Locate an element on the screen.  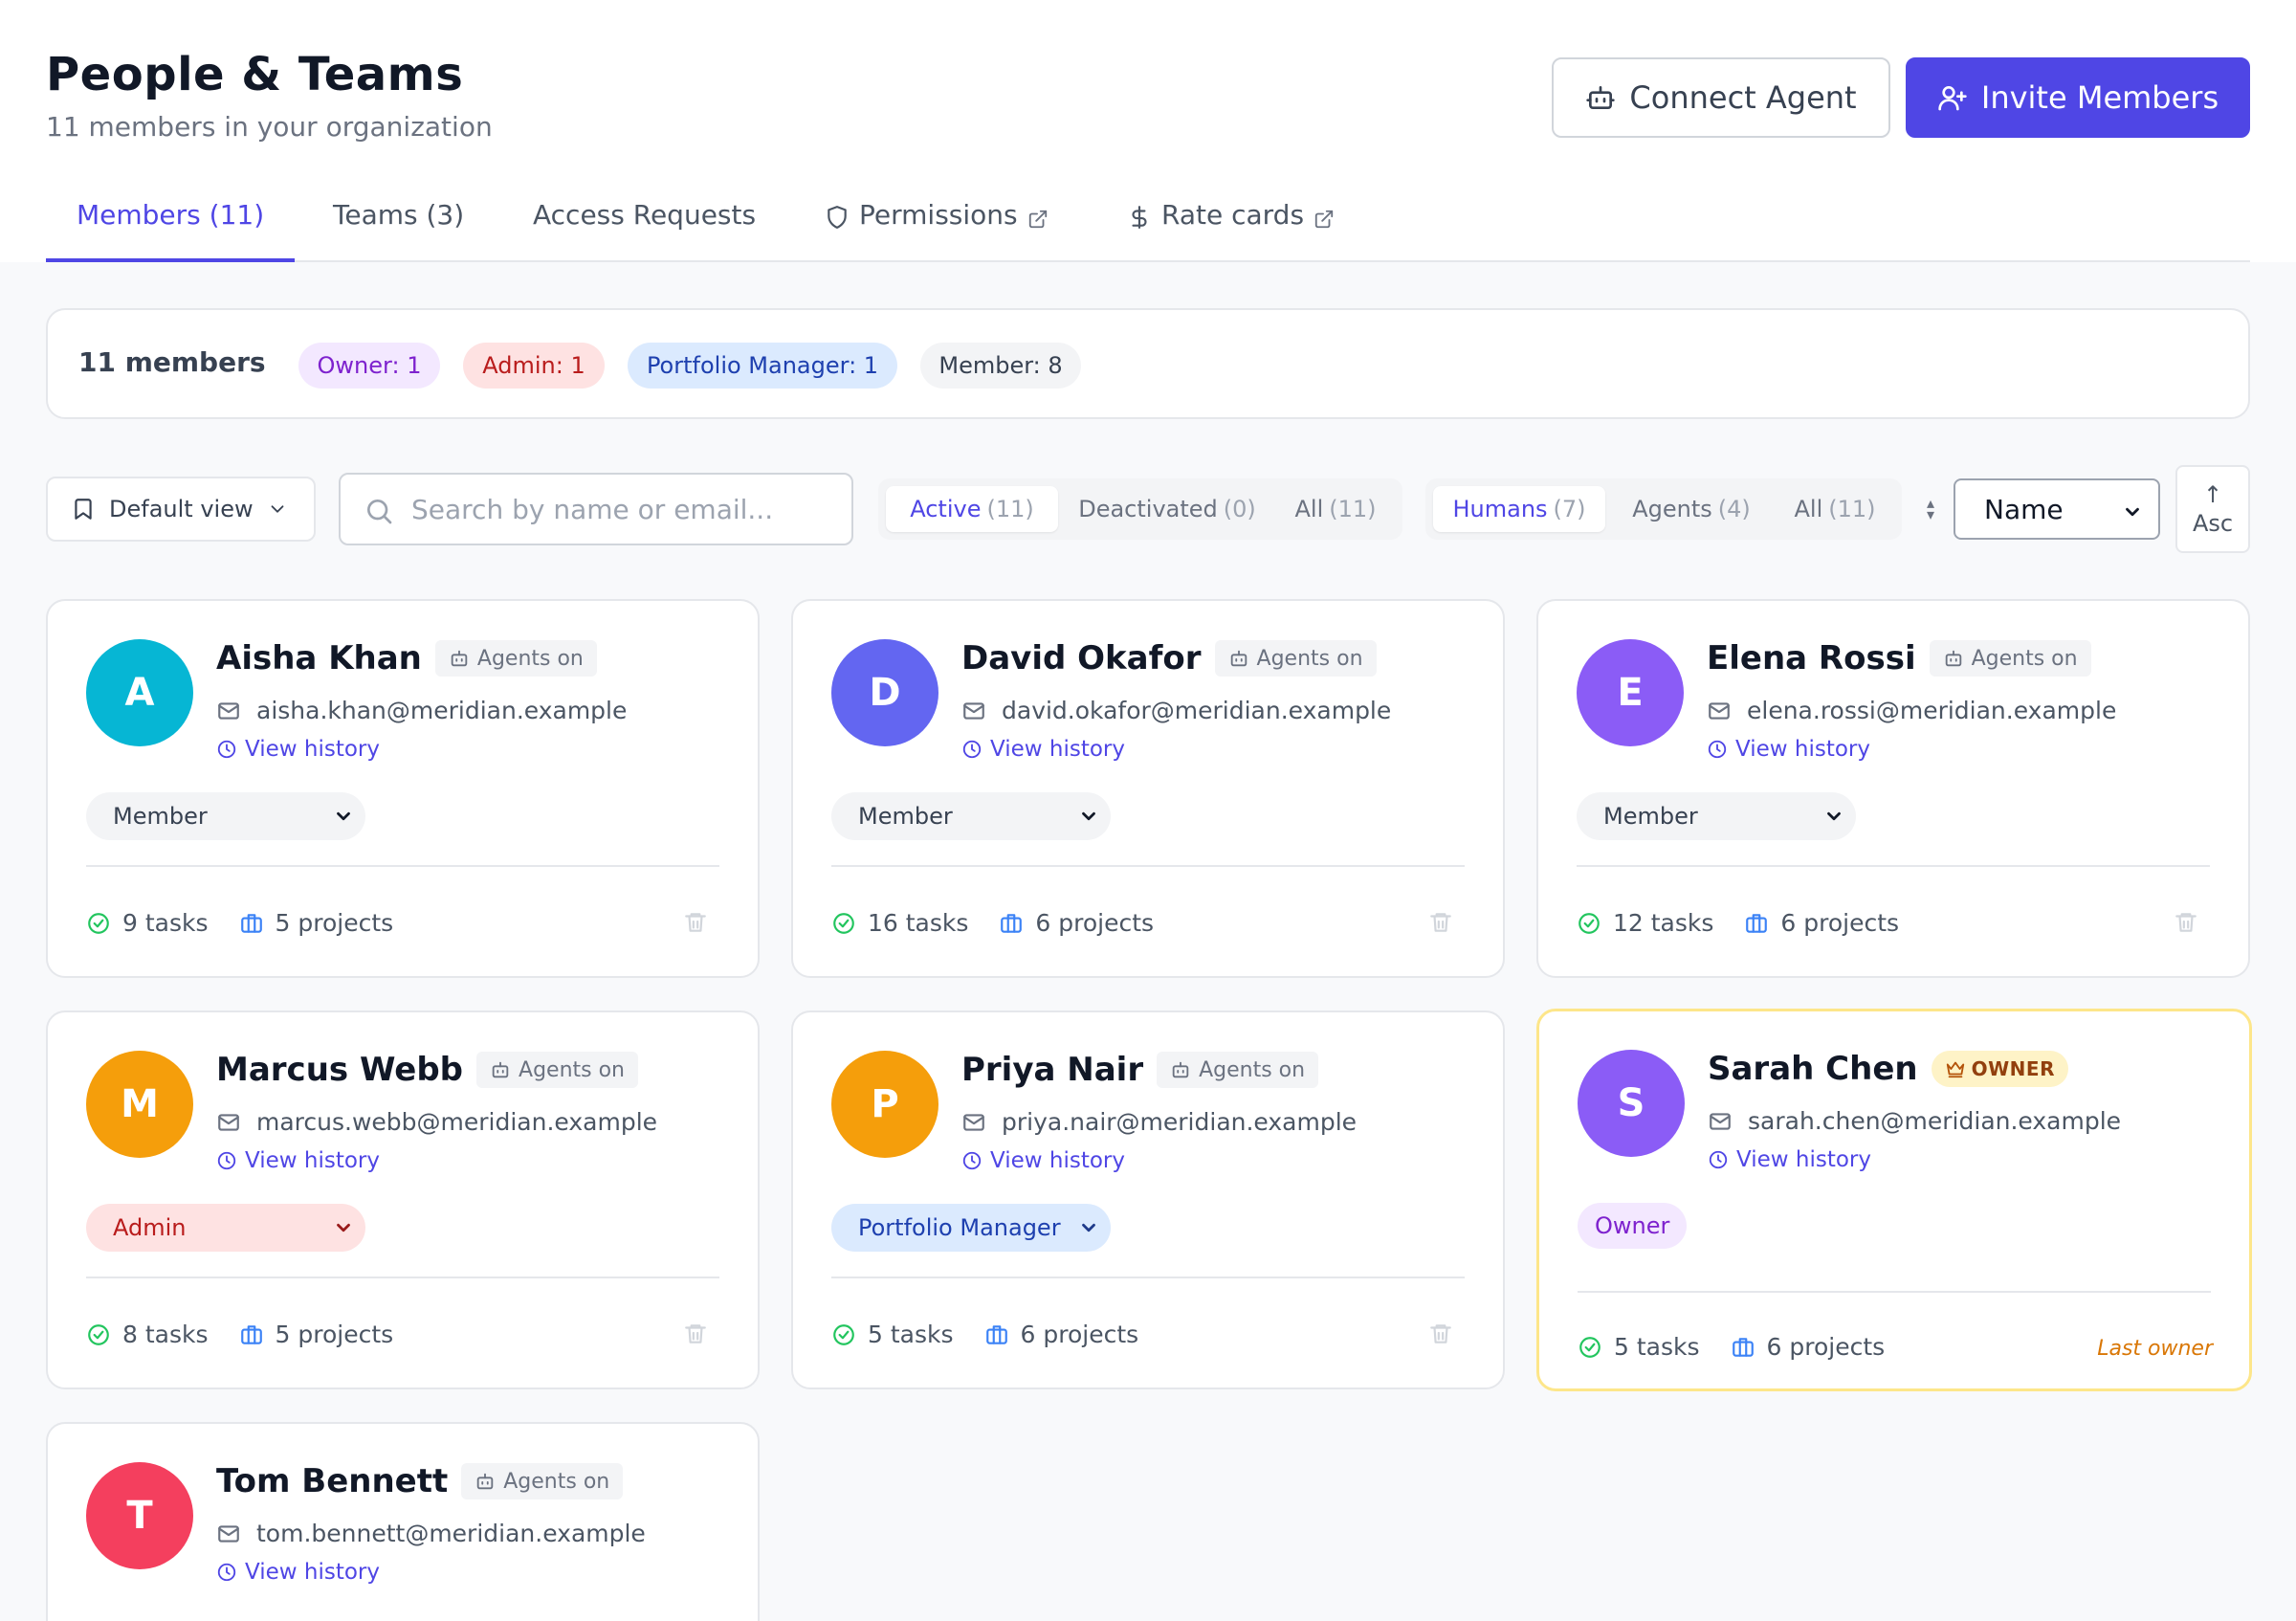
member-email: aisha.khan@meridian.example is located at coordinates (421, 710).